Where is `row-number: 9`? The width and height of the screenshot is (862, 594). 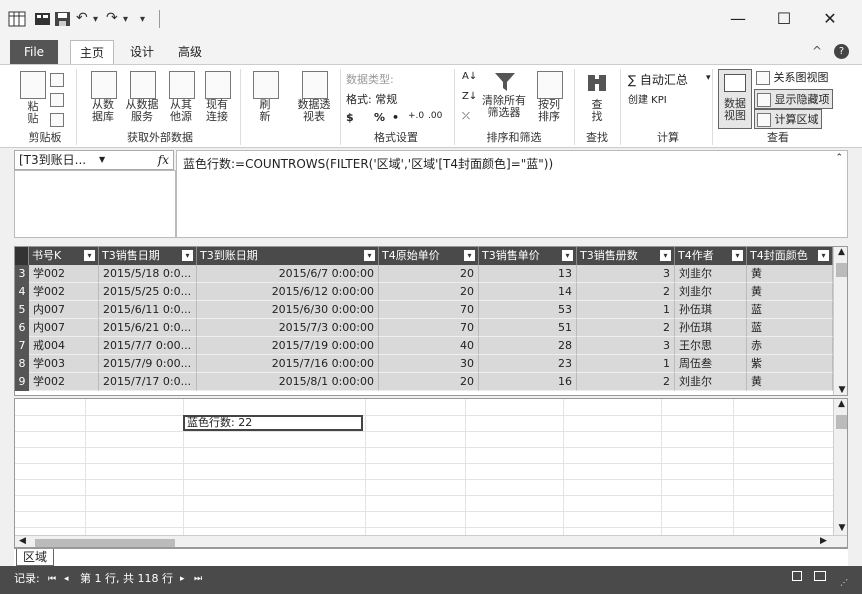 row-number: 9 is located at coordinates (22, 382).